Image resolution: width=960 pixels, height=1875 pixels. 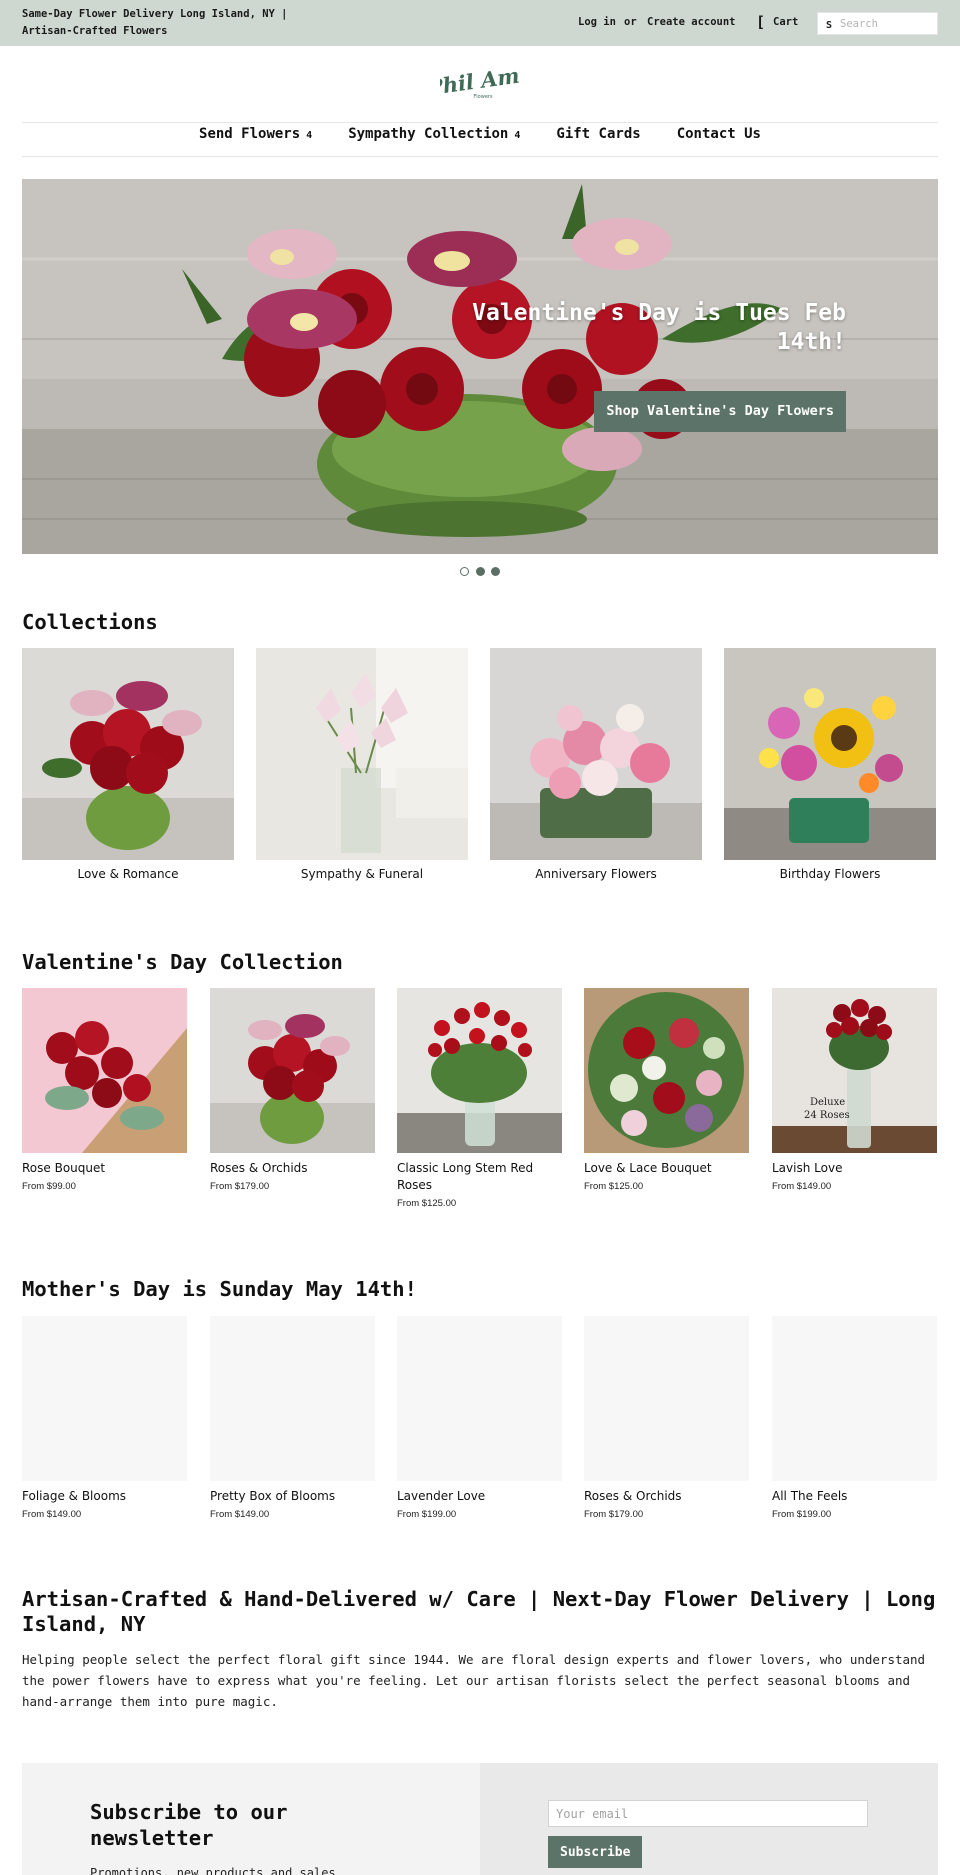 What do you see at coordinates (597, 22) in the screenshot?
I see `login-link: Log in` at bounding box center [597, 22].